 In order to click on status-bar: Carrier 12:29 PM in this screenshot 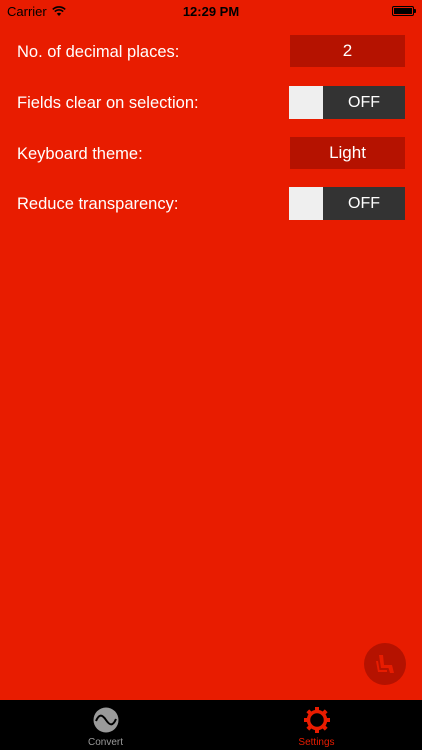, I will do `click(211, 11)`.